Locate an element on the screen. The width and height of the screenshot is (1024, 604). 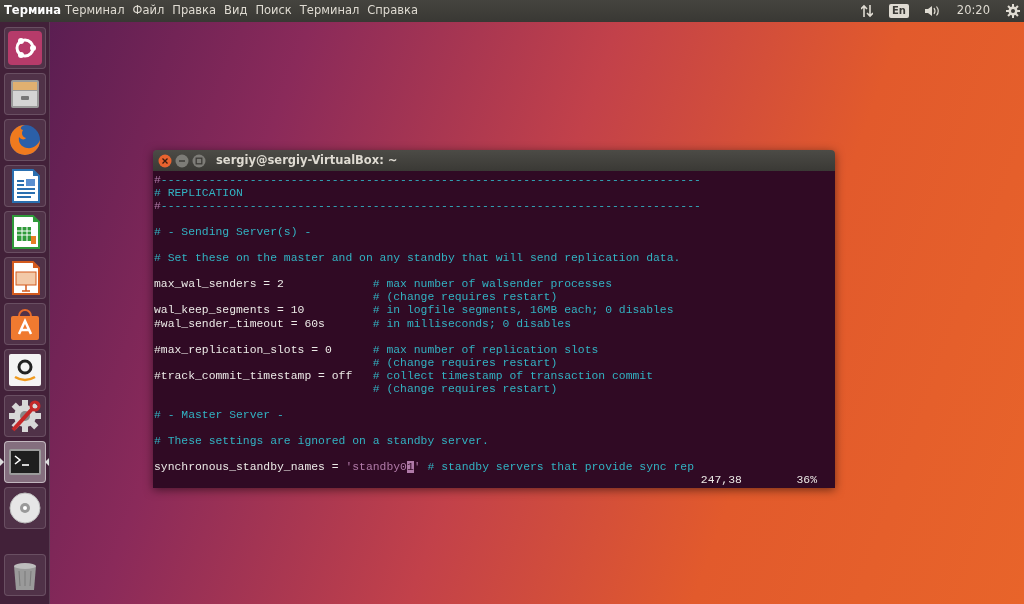
menu-item: Справка is located at coordinates (392, 11).